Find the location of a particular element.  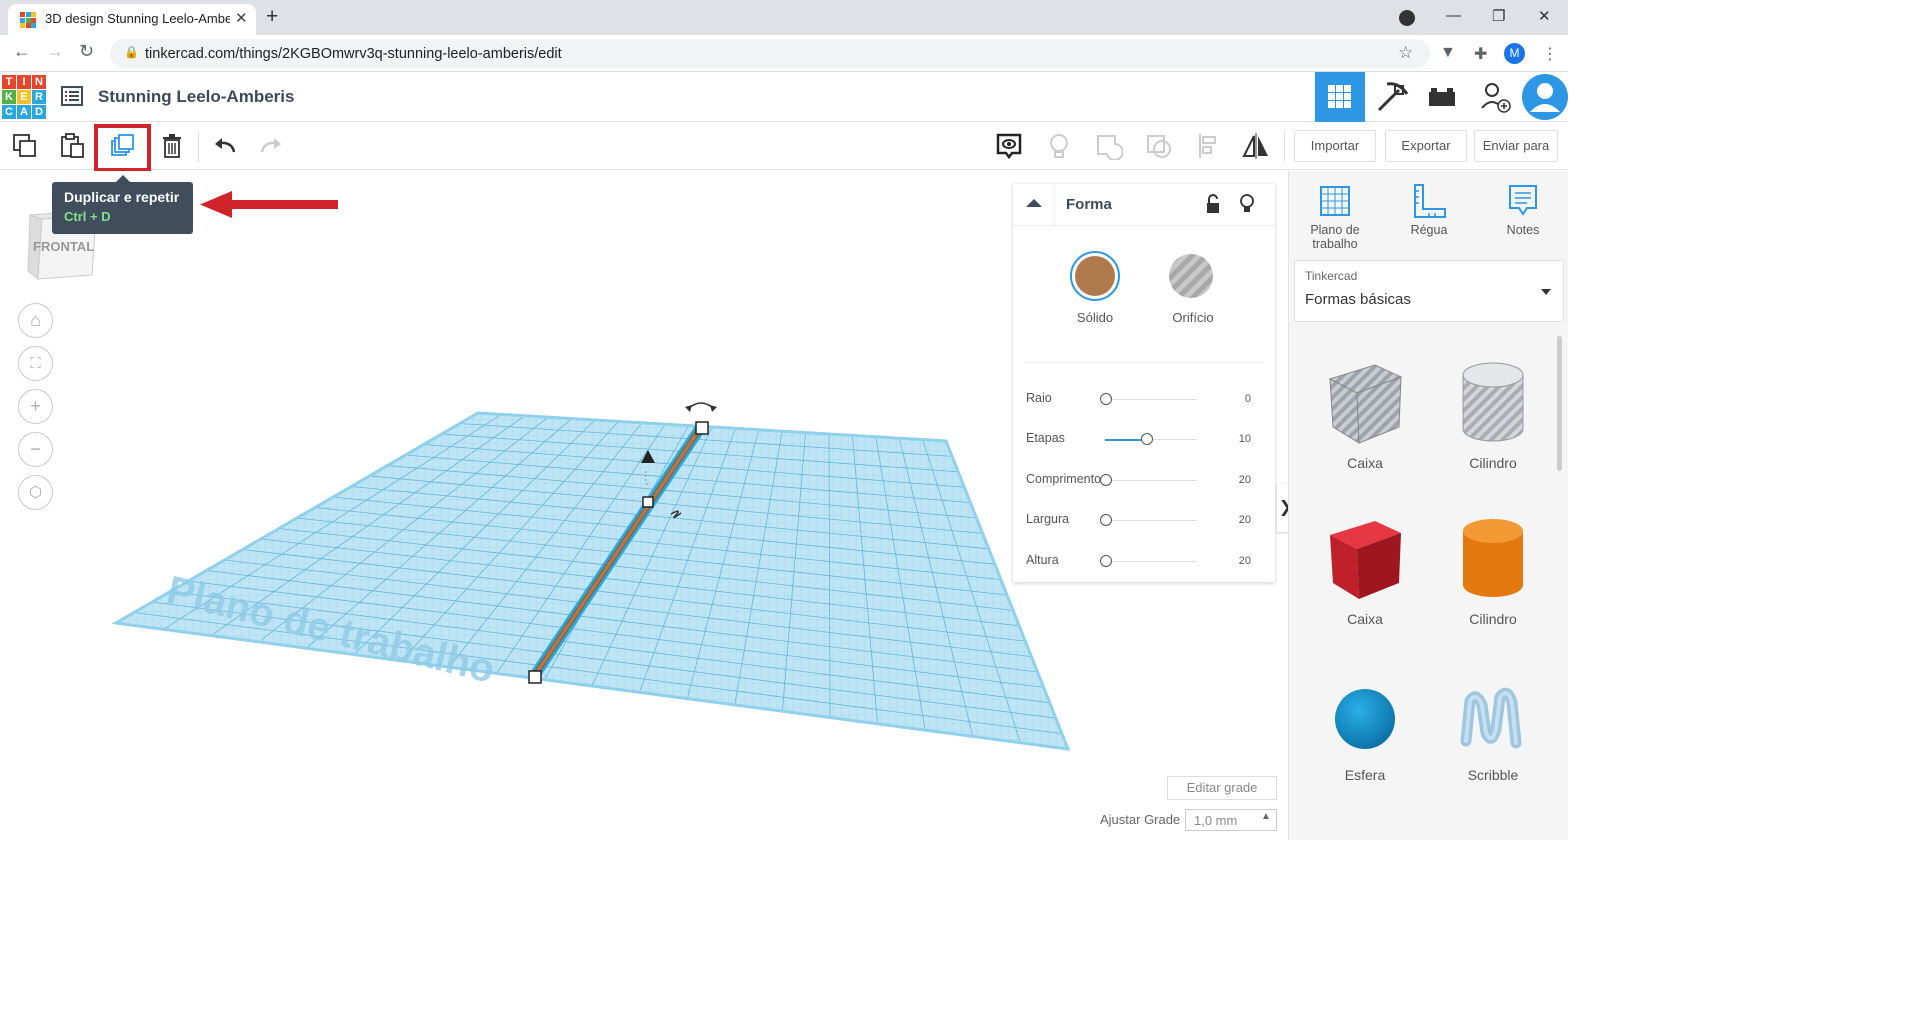

rotate-handle-icon is located at coordinates (701, 406).